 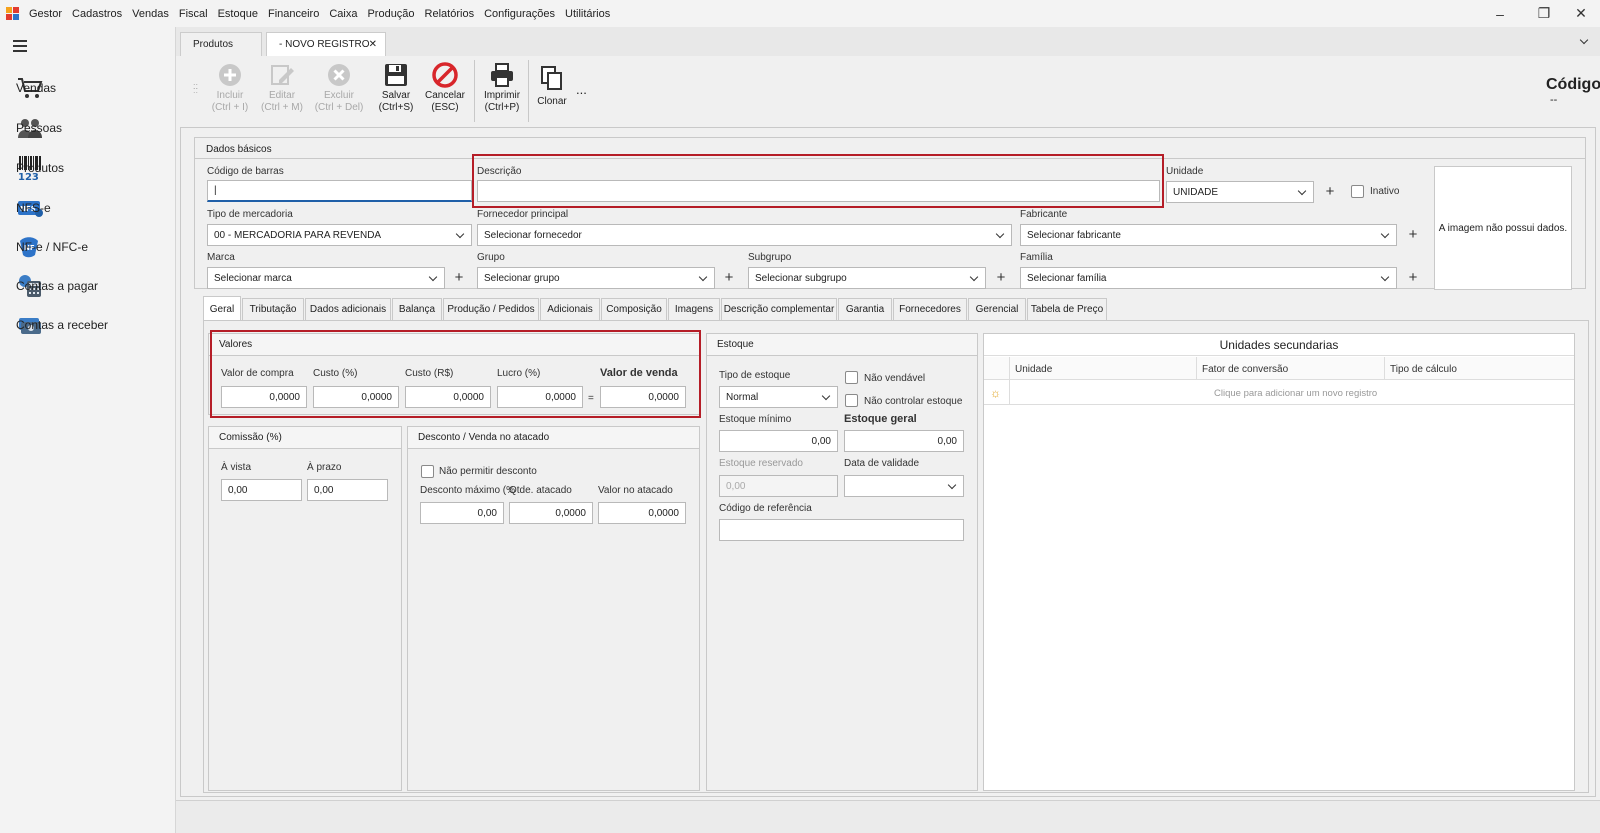 What do you see at coordinates (97, 14) in the screenshot?
I see `menu-cadastros: Cadastros` at bounding box center [97, 14].